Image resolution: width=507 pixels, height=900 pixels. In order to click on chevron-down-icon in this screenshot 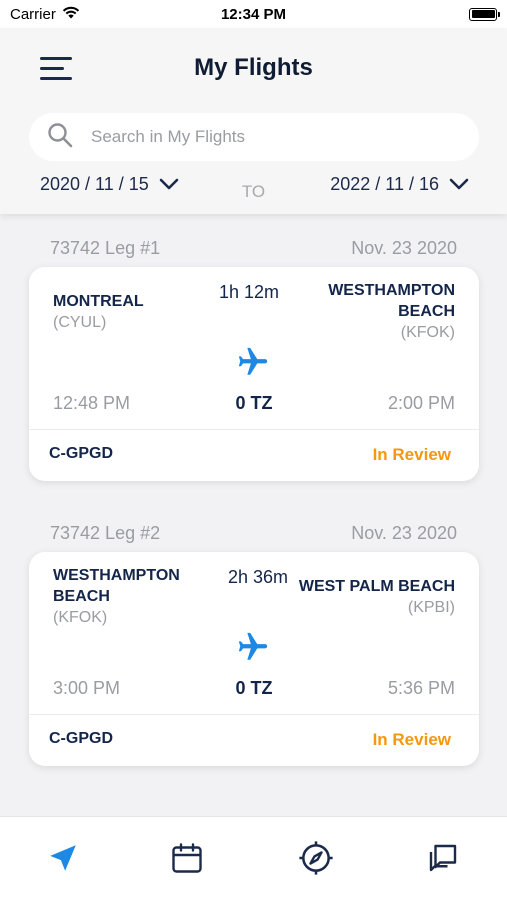, I will do `click(459, 184)`.